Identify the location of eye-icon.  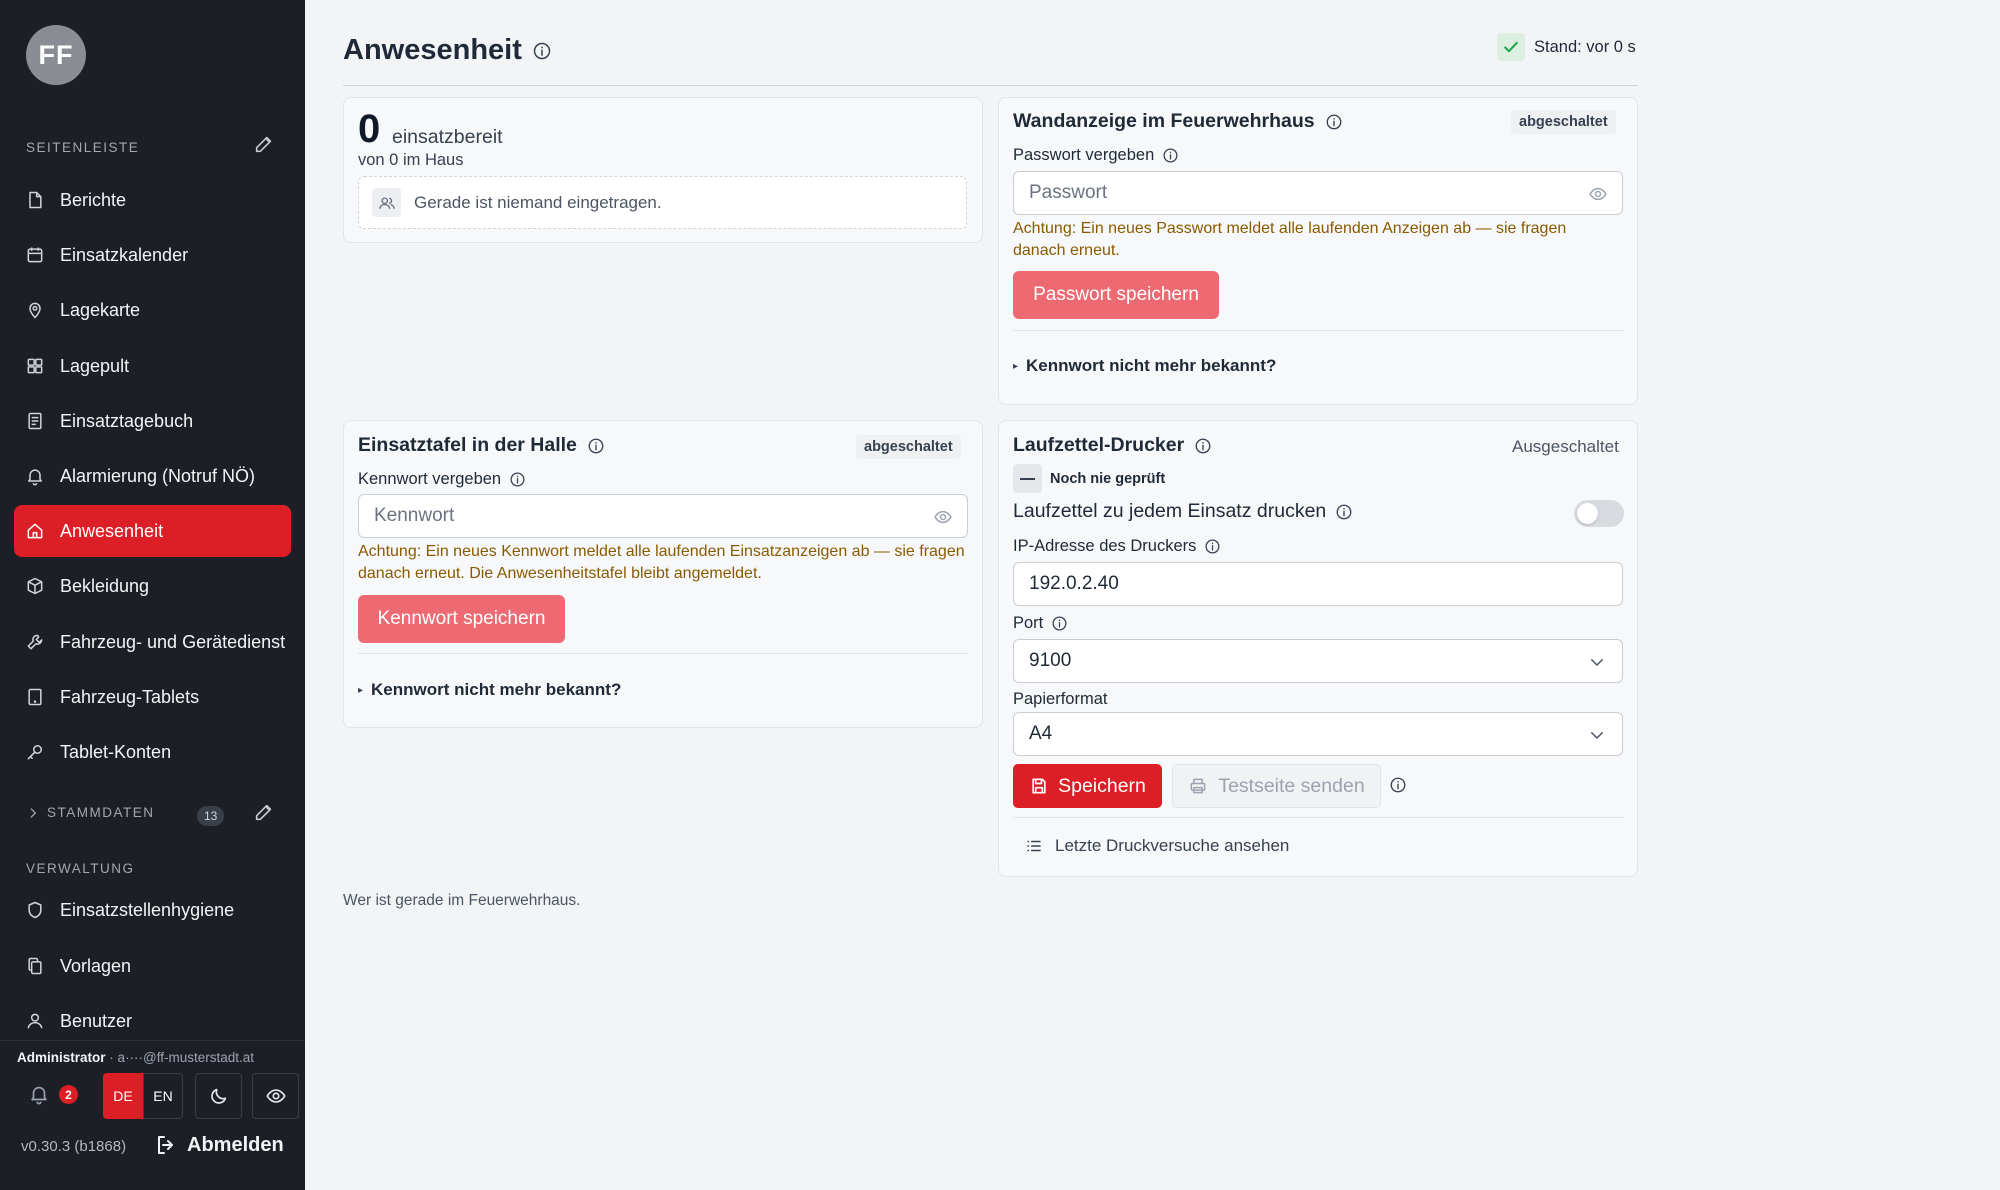
(276, 1096).